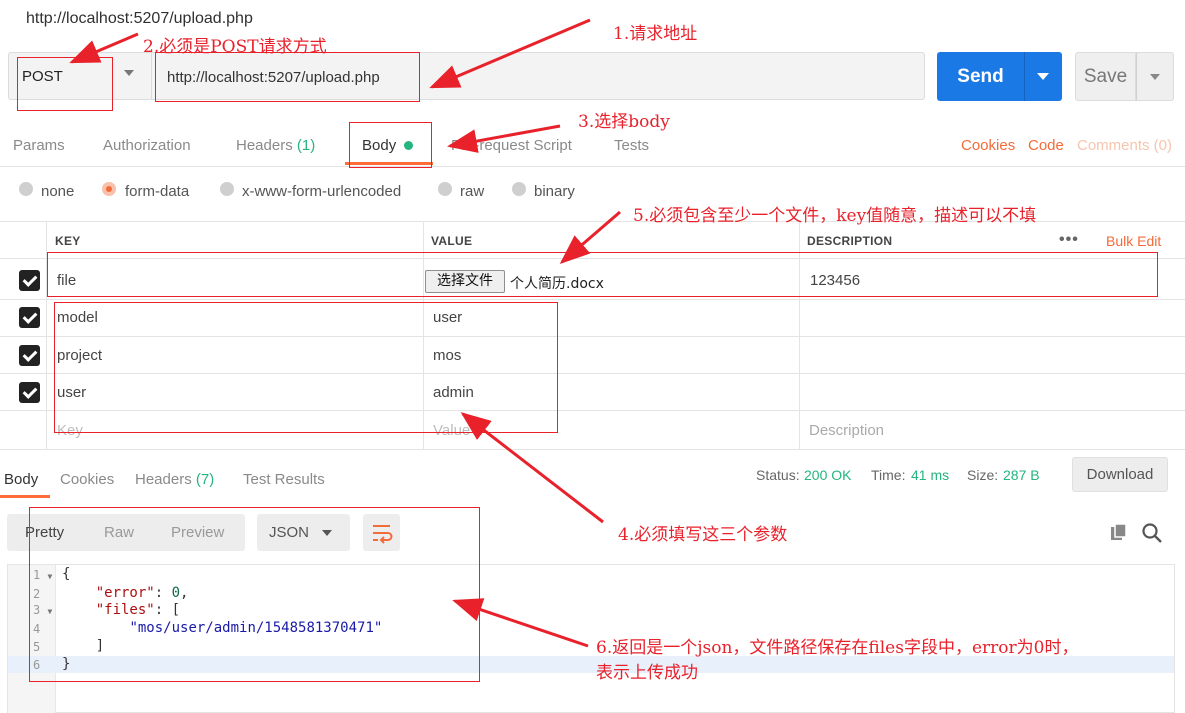  What do you see at coordinates (703, 535) in the screenshot?
I see `annotation-4: 4.必须填写这三个参数` at bounding box center [703, 535].